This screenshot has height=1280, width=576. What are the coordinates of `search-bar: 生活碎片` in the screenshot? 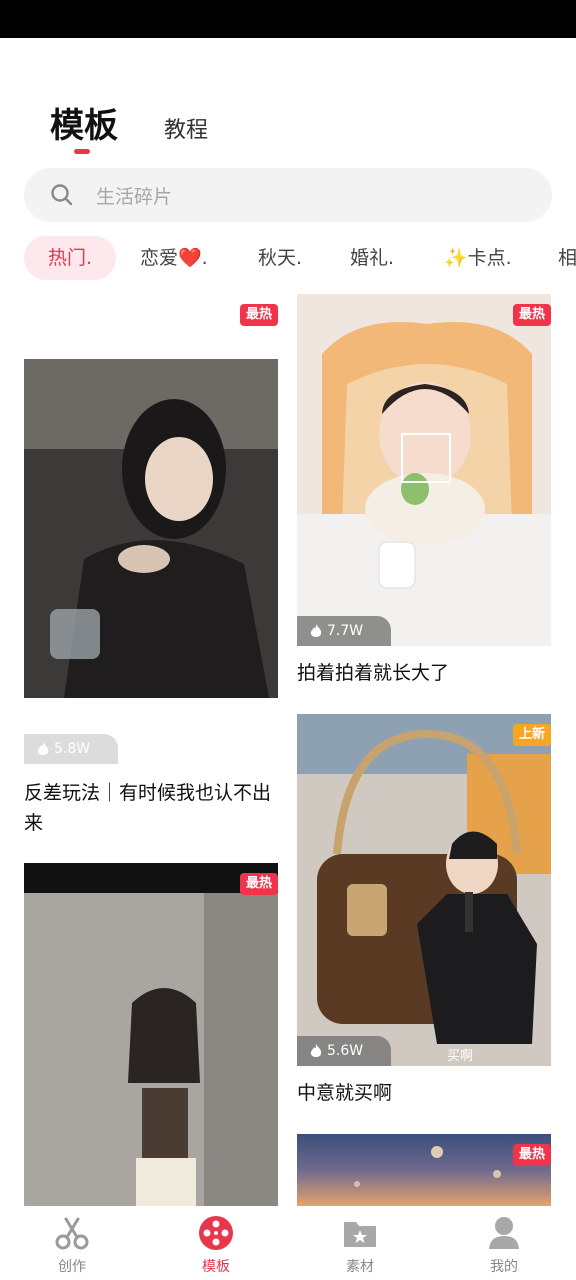 It's located at (288, 195).